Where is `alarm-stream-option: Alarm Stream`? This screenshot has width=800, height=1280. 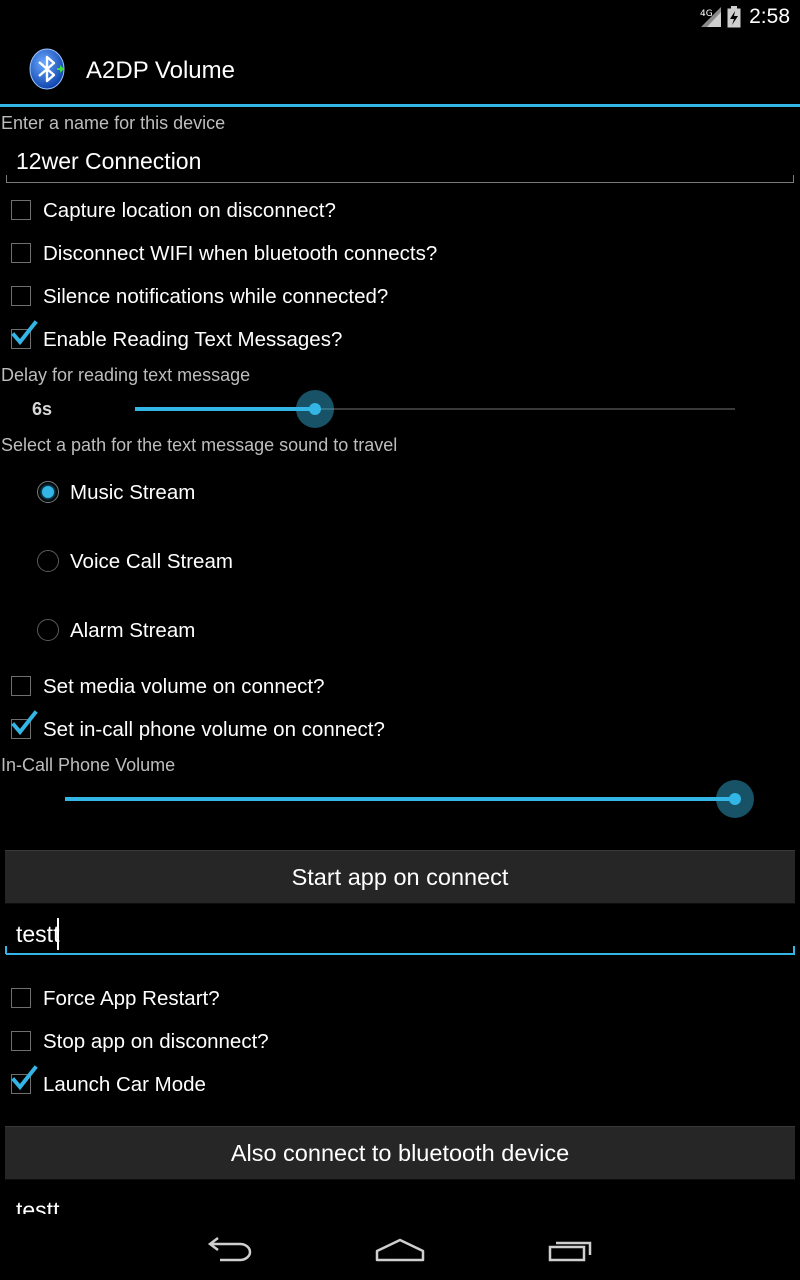
alarm-stream-option: Alarm Stream is located at coordinates (400, 631).